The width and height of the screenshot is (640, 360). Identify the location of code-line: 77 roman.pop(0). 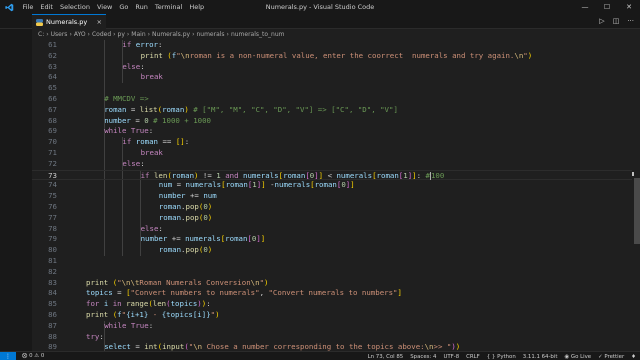
(332, 218).